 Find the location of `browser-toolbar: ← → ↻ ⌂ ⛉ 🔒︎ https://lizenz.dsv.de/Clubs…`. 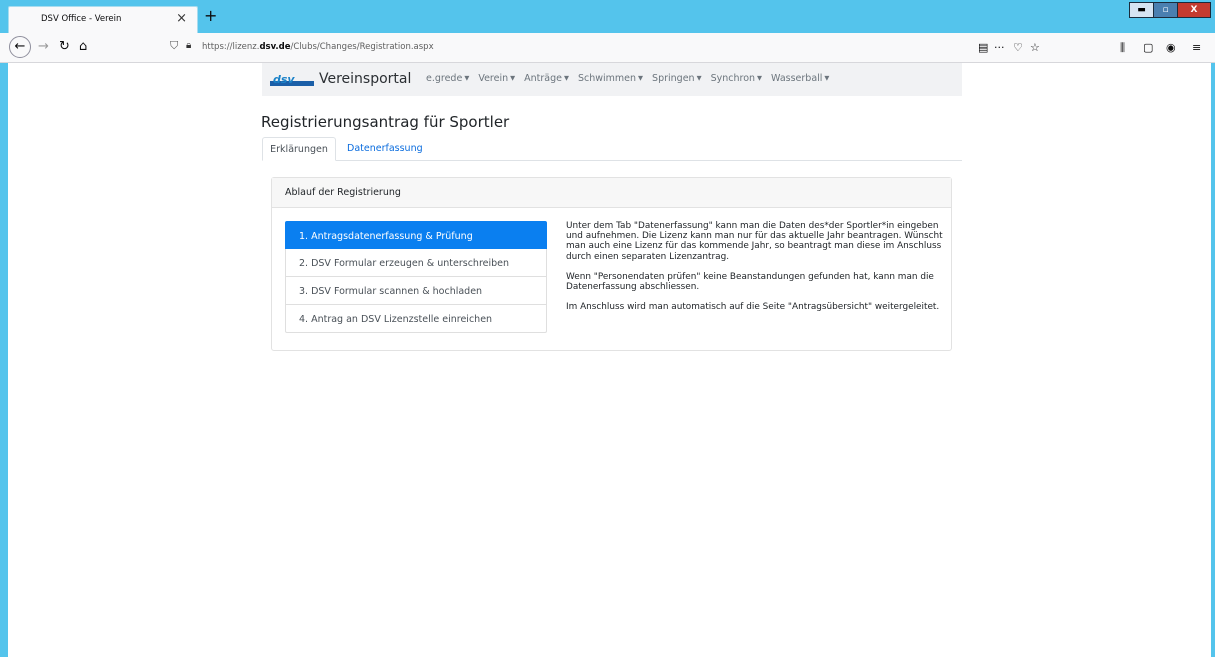

browser-toolbar: ← → ↻ ⌂ ⛉ 🔒︎ https://lizenz.dsv.de/Clubs… is located at coordinates (607, 48).